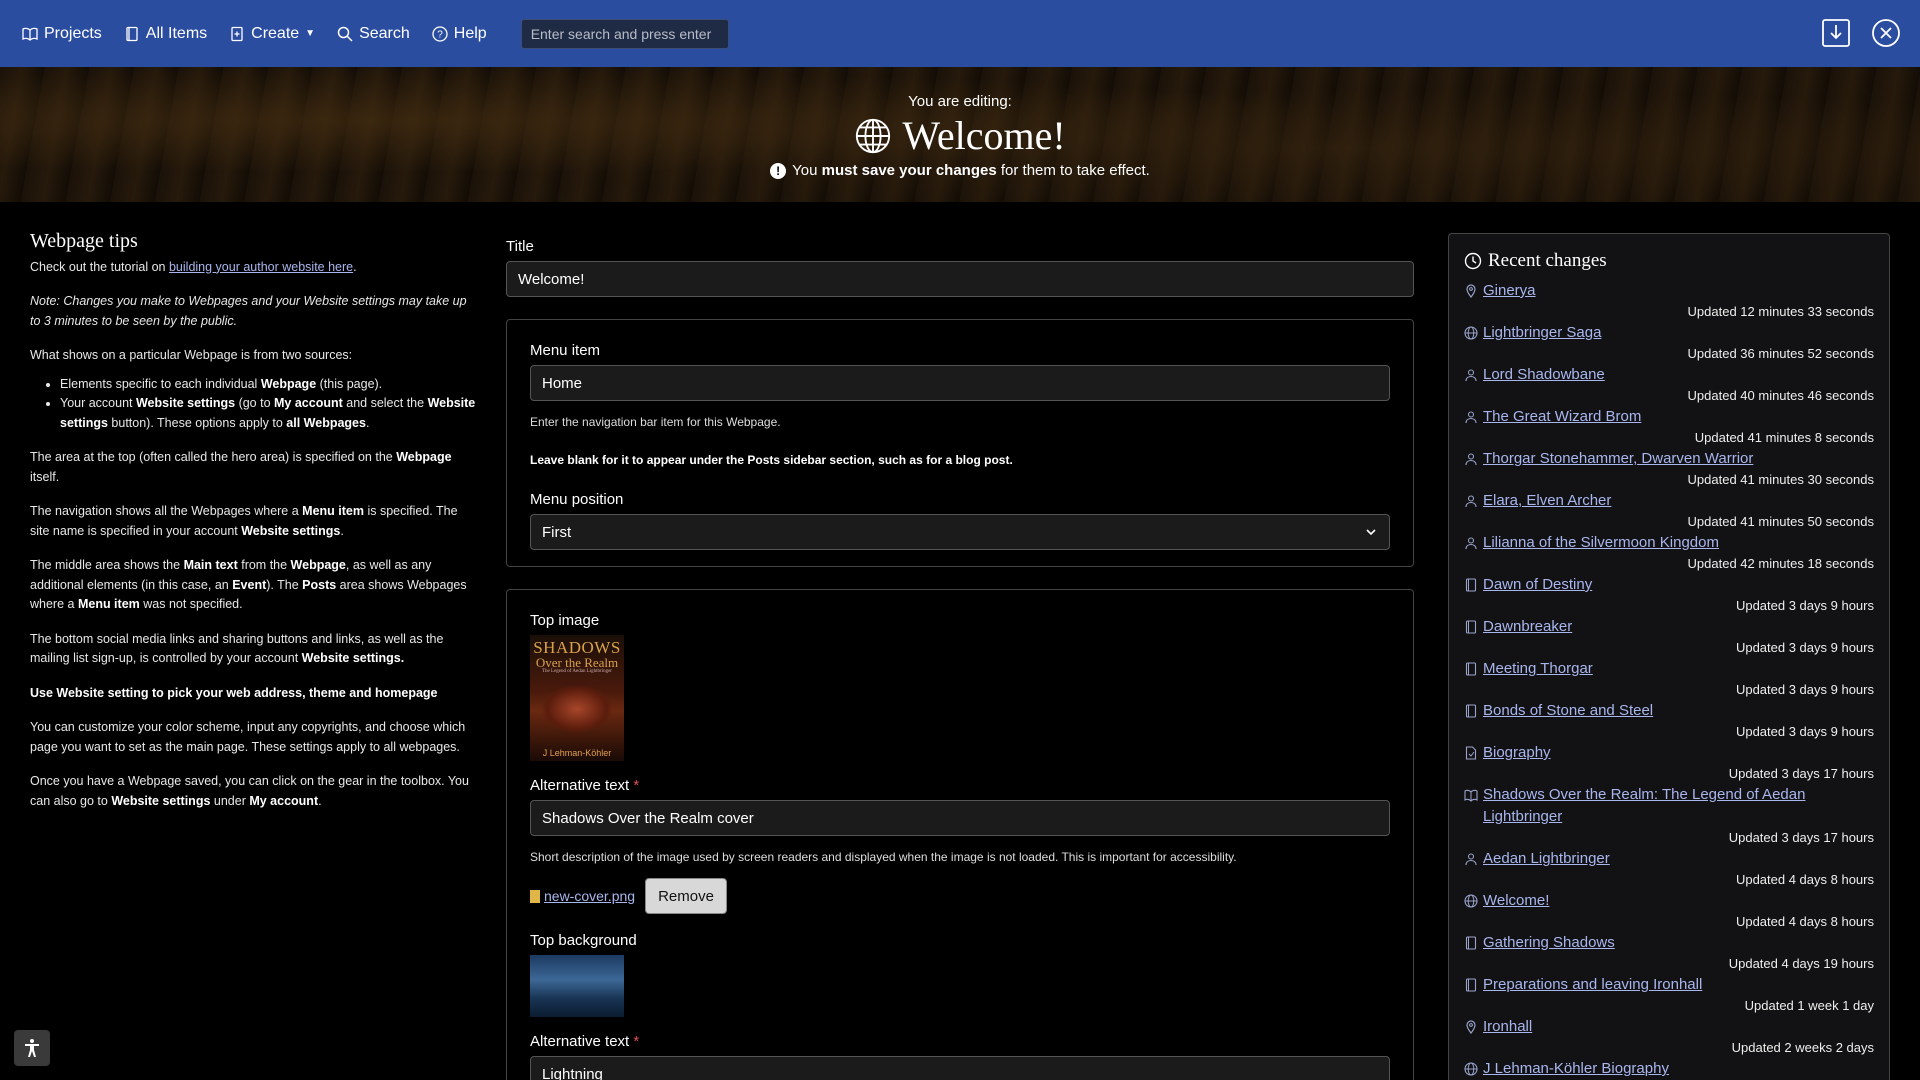 The width and height of the screenshot is (1920, 1080). What do you see at coordinates (1802, 1047) in the screenshot?
I see `recent-item-time: Updated 2 weeks 2 days` at bounding box center [1802, 1047].